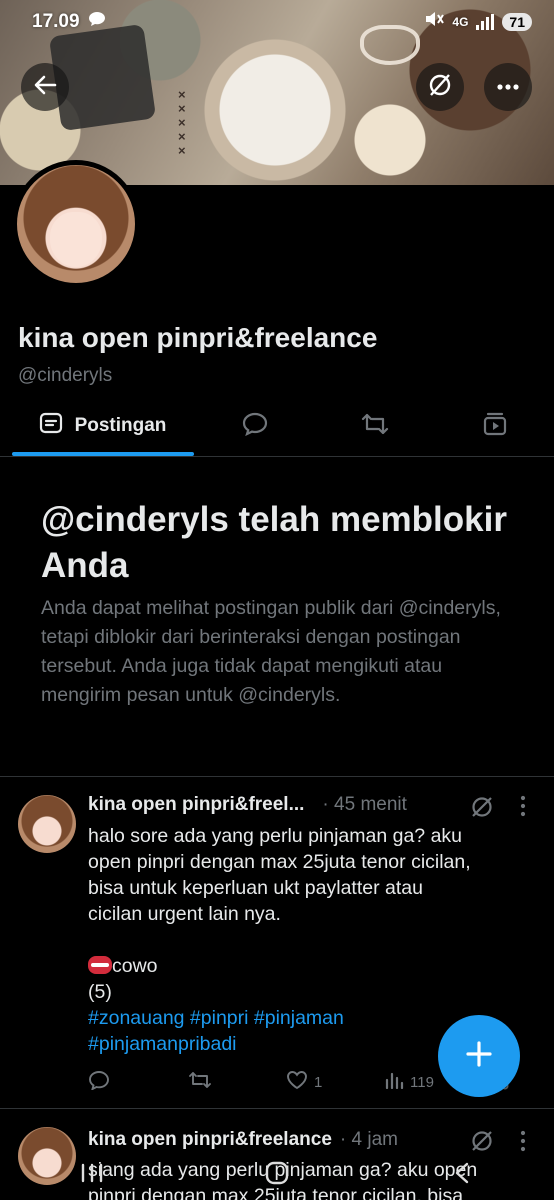 Image resolution: width=554 pixels, height=1200 pixels. I want to click on post-line: bisa untuk keperluan ukt paylatter atau, so click(255, 888).